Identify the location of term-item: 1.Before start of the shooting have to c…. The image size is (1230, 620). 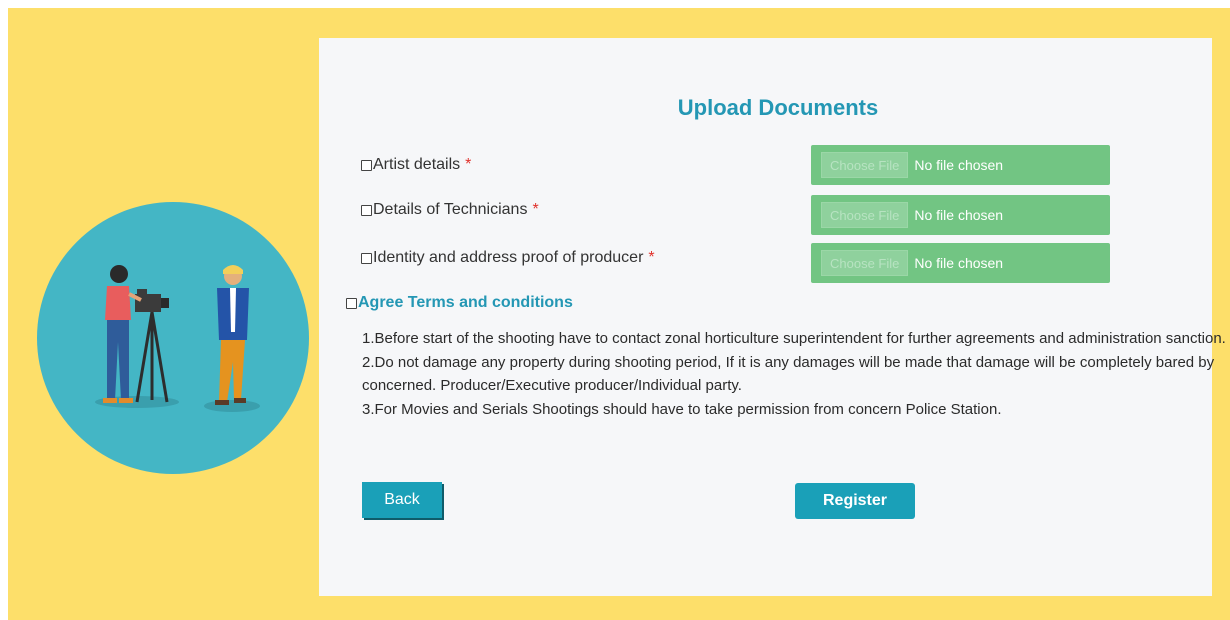
(794, 338).